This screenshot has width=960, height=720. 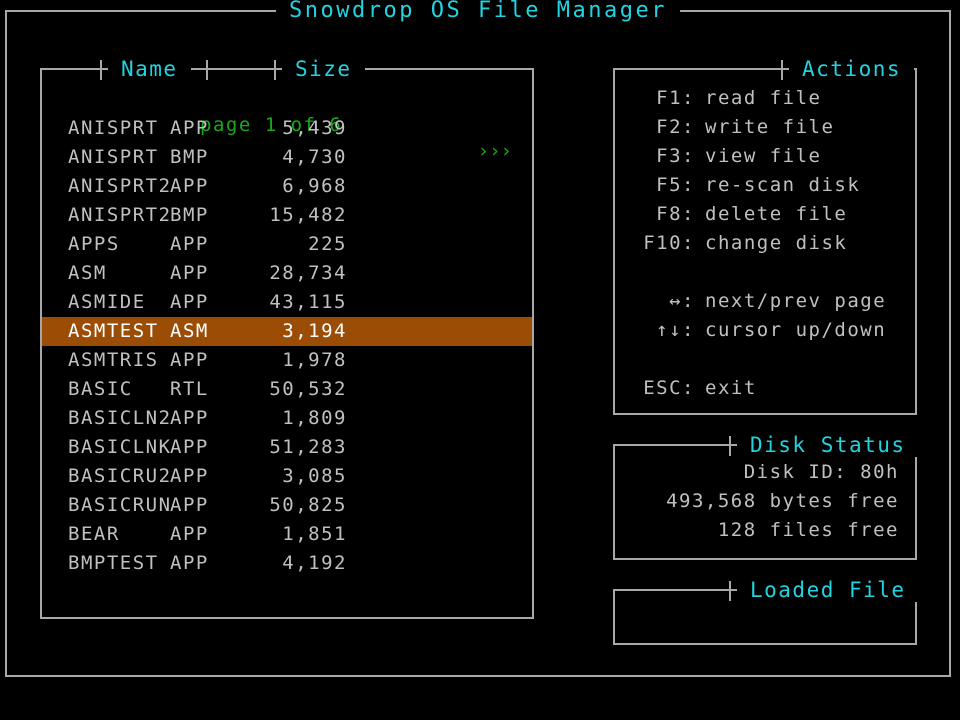 I want to click on action-description: next/prev page, so click(x=796, y=301).